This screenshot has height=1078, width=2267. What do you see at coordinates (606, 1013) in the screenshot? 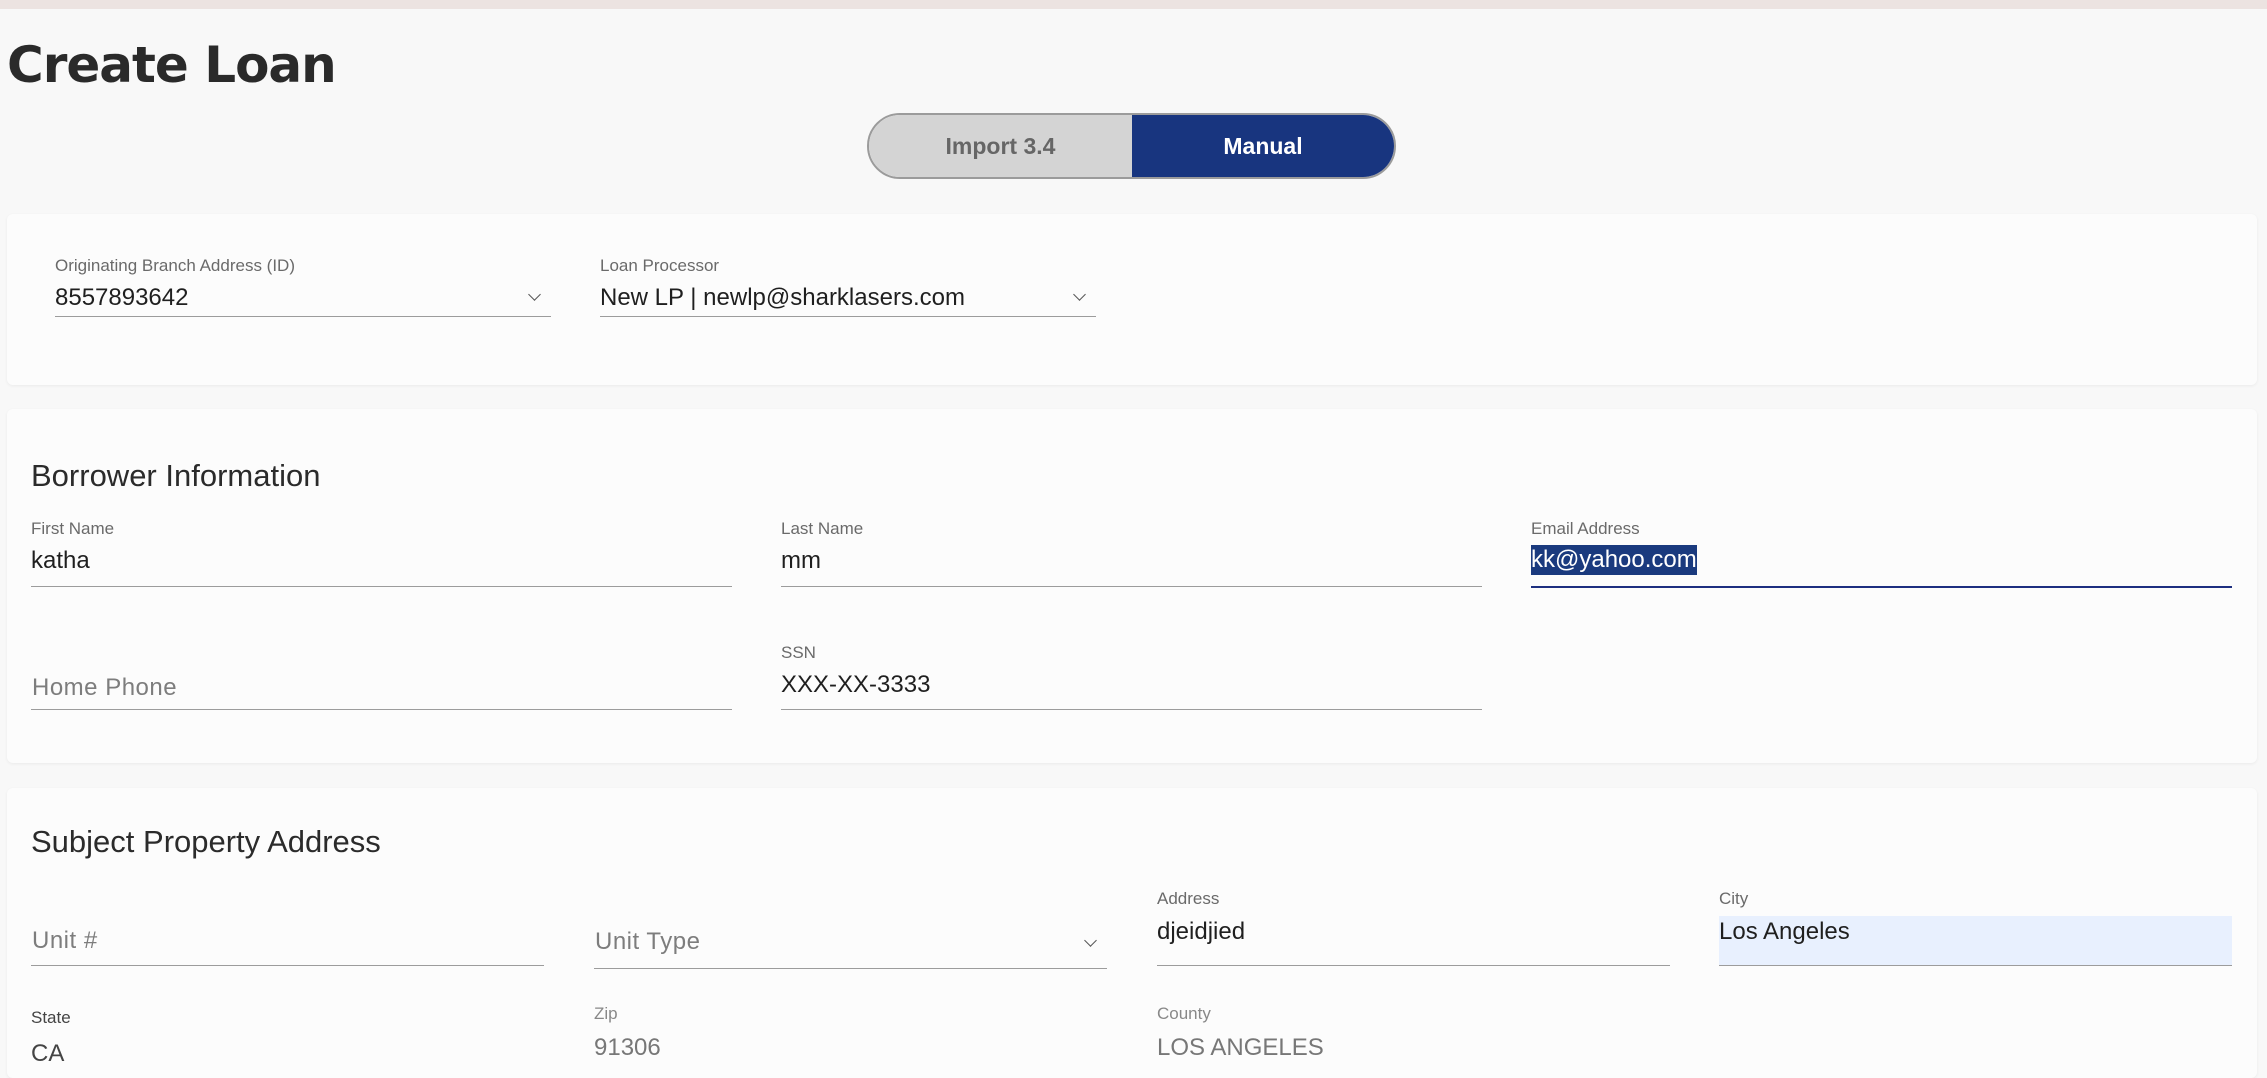
I see `zip-label: Zip` at bounding box center [606, 1013].